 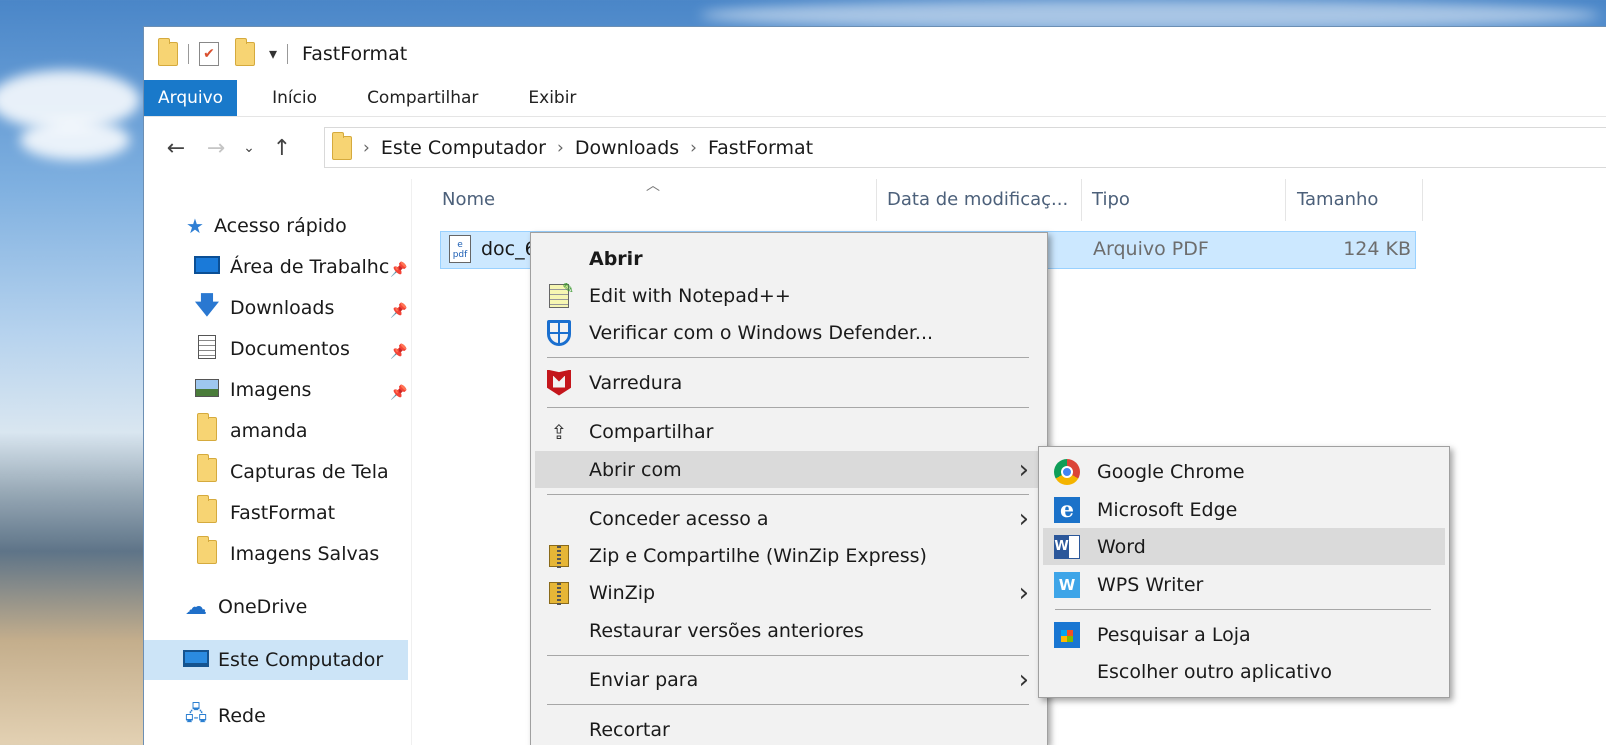 I want to click on nav-label: Imagens, so click(x=271, y=390).